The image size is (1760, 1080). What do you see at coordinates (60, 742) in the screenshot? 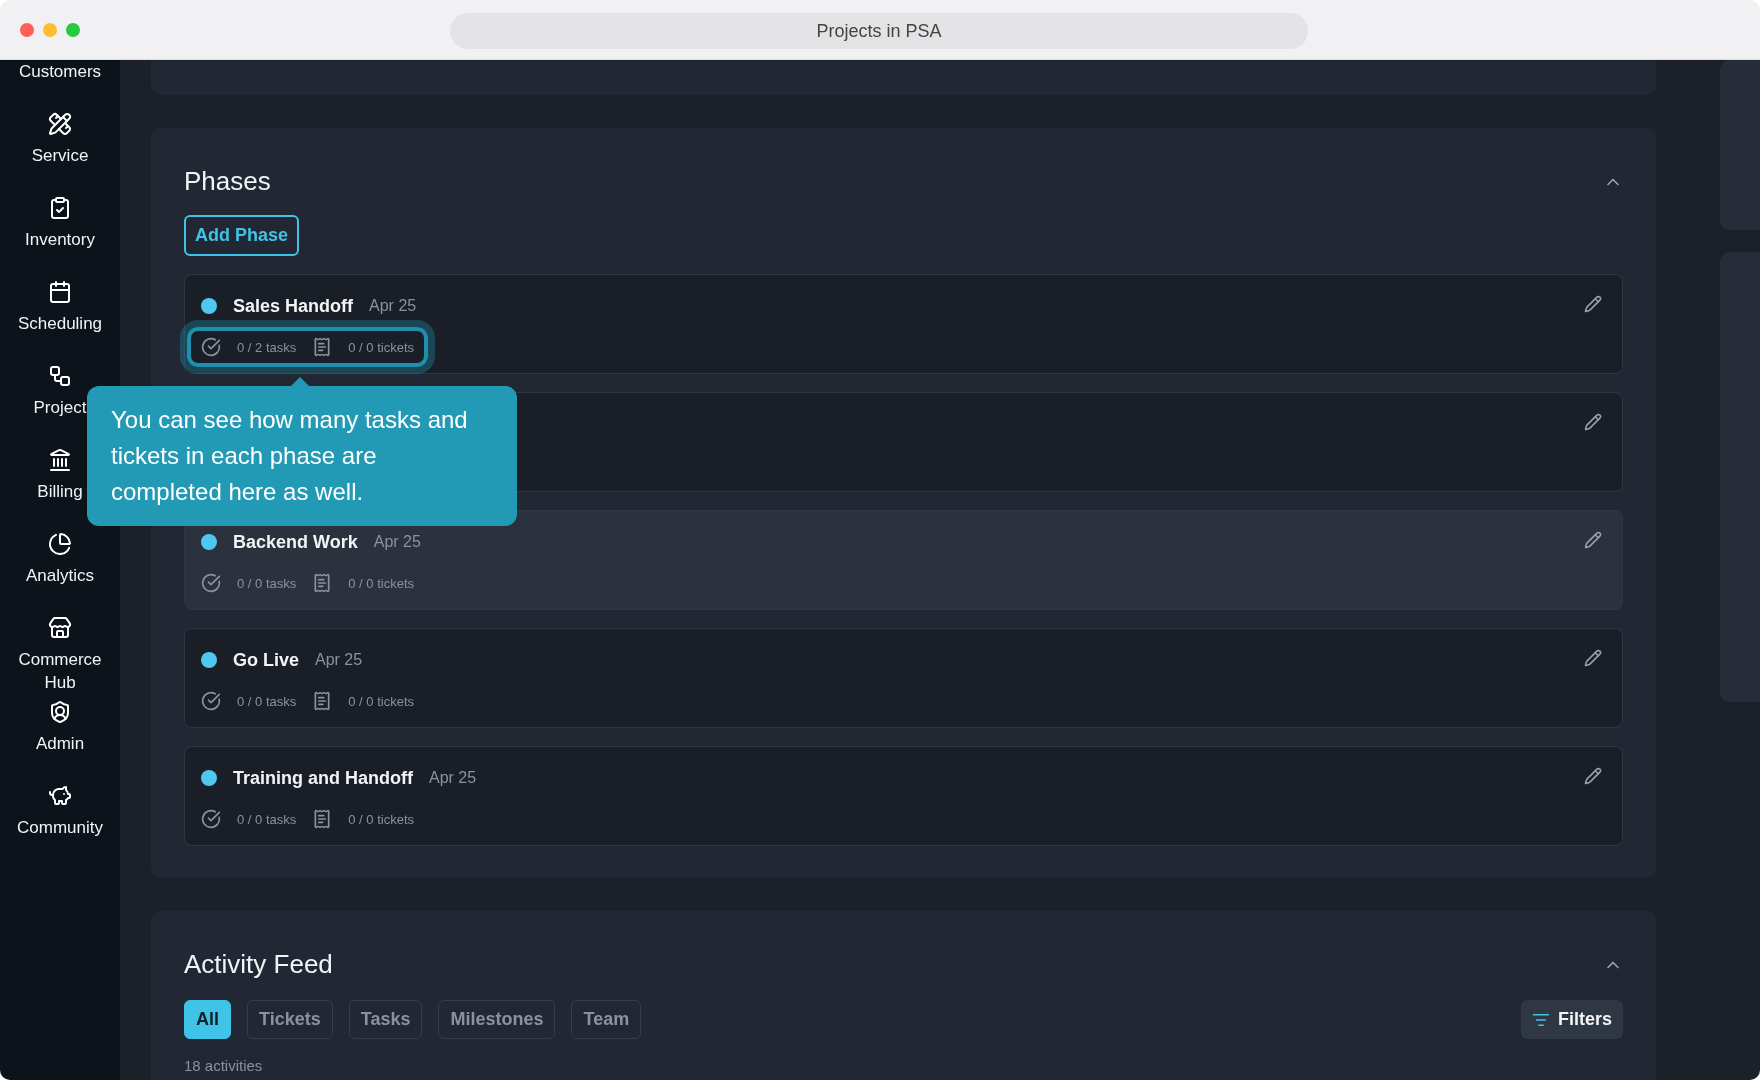
I see `sidebar-item: Admin` at bounding box center [60, 742].